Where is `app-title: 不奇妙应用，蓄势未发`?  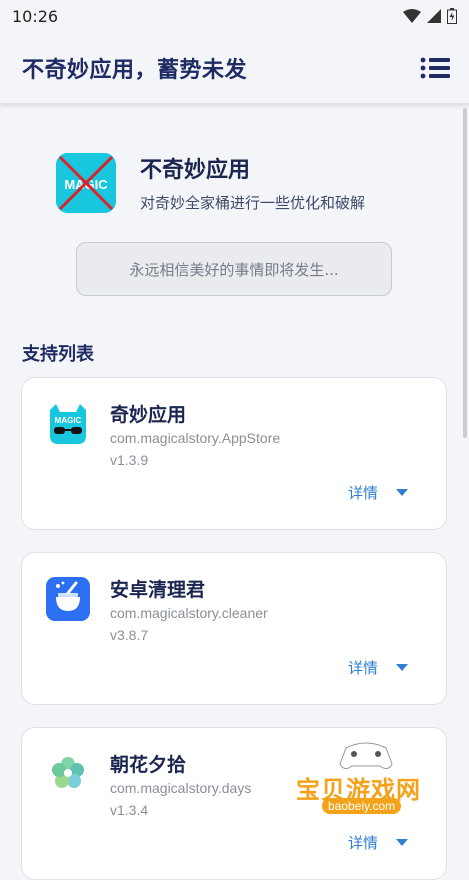
app-title: 不奇妙应用，蓄势未发 is located at coordinates (135, 70).